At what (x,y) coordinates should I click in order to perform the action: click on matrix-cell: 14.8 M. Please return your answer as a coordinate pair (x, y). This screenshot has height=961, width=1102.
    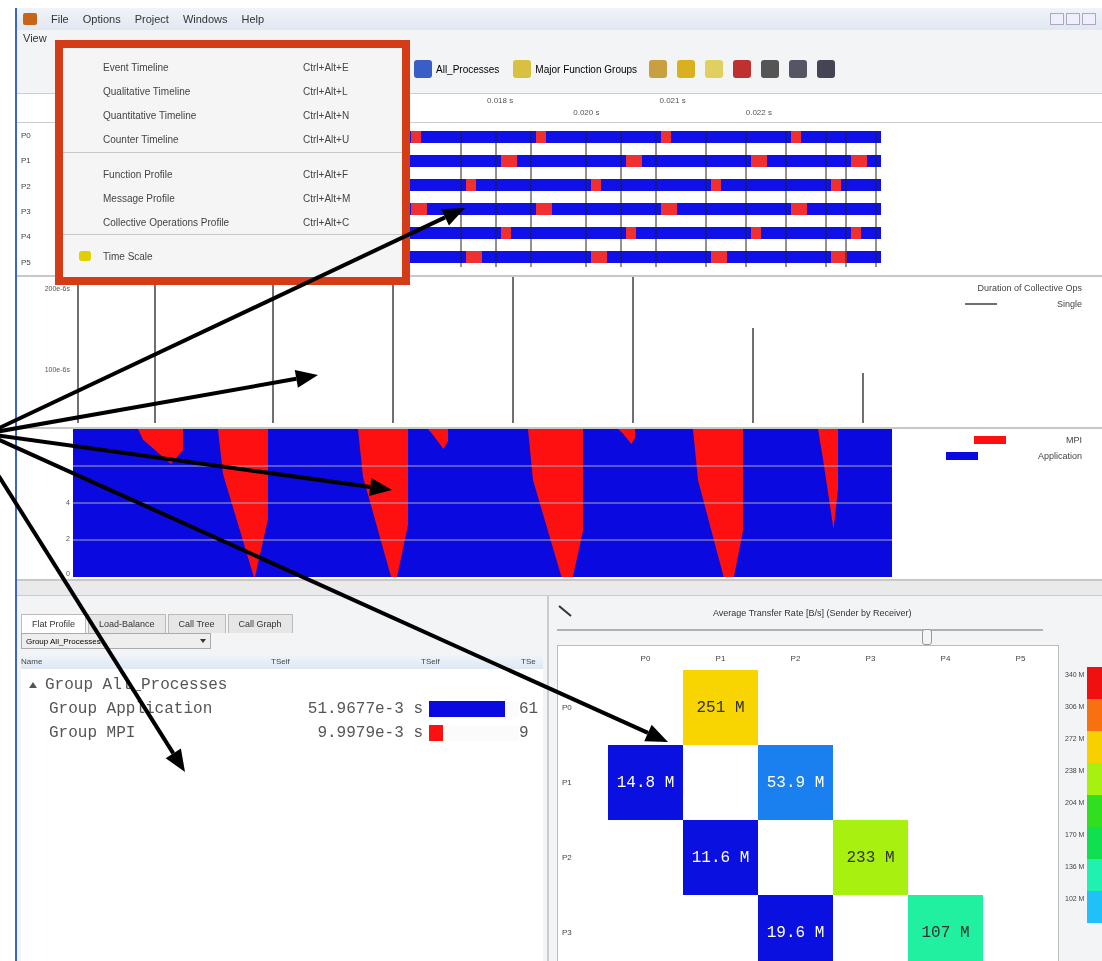
    Looking at the image, I should click on (645, 782).